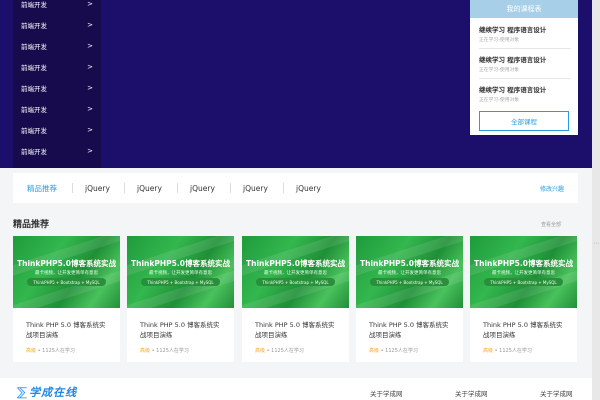 This screenshot has width=600, height=400. What do you see at coordinates (524, 9) in the screenshot?
I see `my-courses-title: 我的课程表` at bounding box center [524, 9].